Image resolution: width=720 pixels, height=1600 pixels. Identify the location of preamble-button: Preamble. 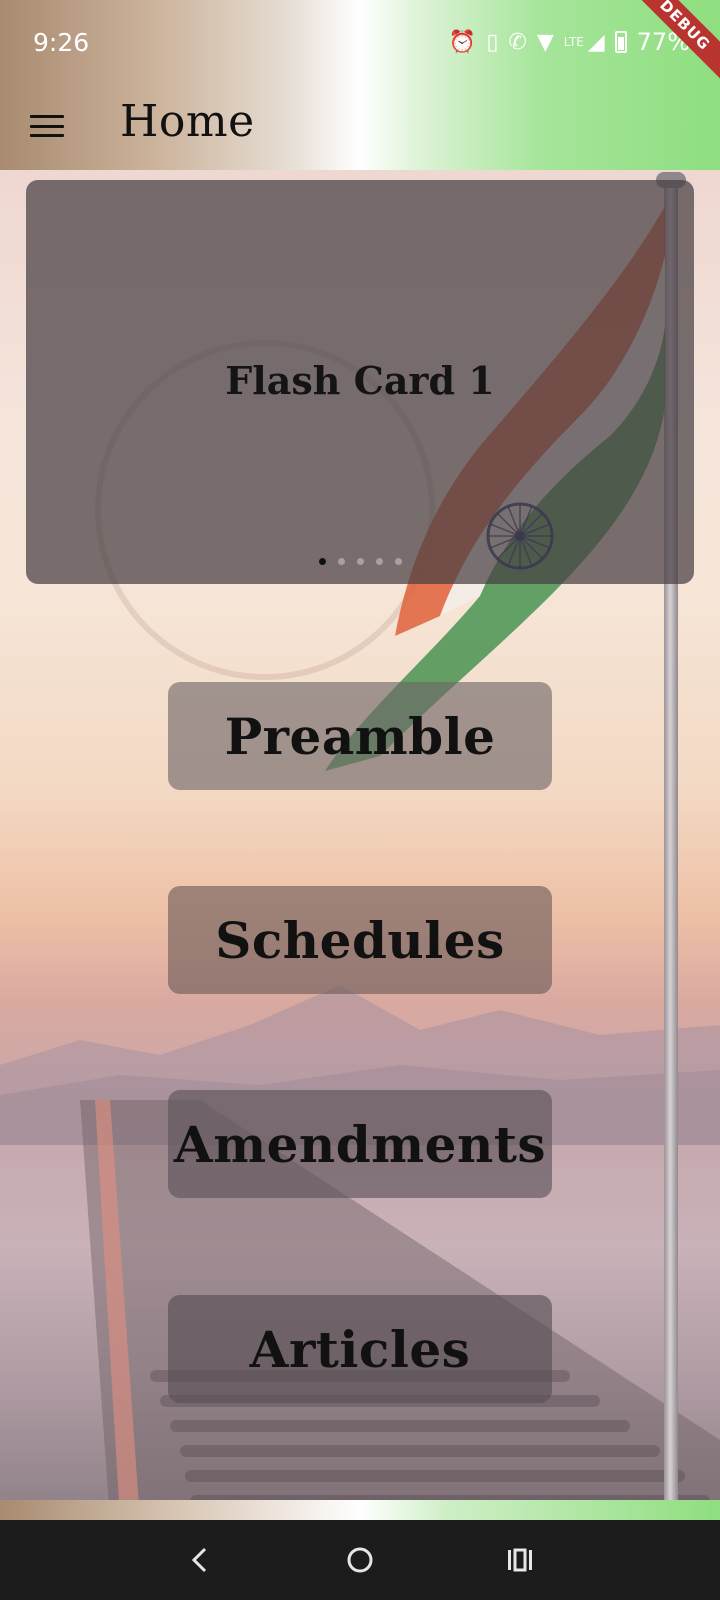
(360, 736).